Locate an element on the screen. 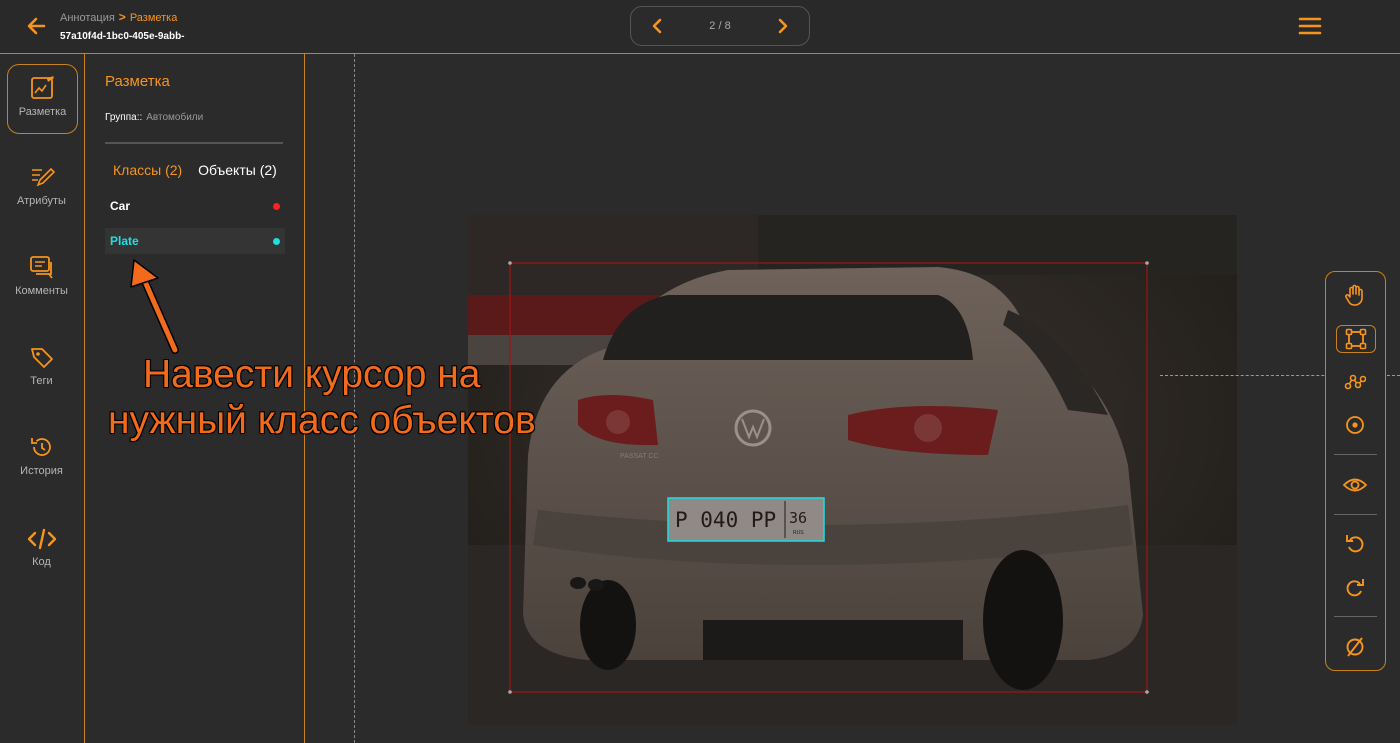 The image size is (1400, 743). breadcrumb-parent: Аннотация is located at coordinates (87, 18).